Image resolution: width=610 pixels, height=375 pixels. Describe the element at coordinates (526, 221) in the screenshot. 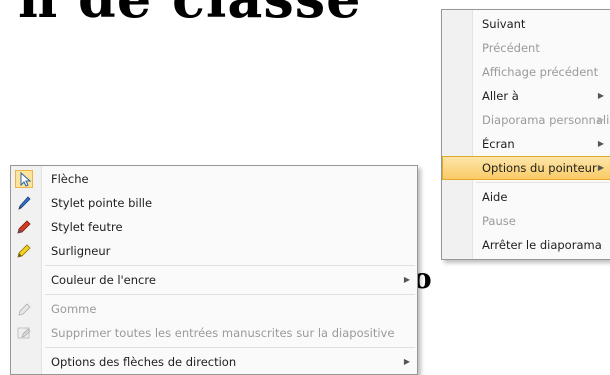

I see `menu-item-pause: Pause` at that location.